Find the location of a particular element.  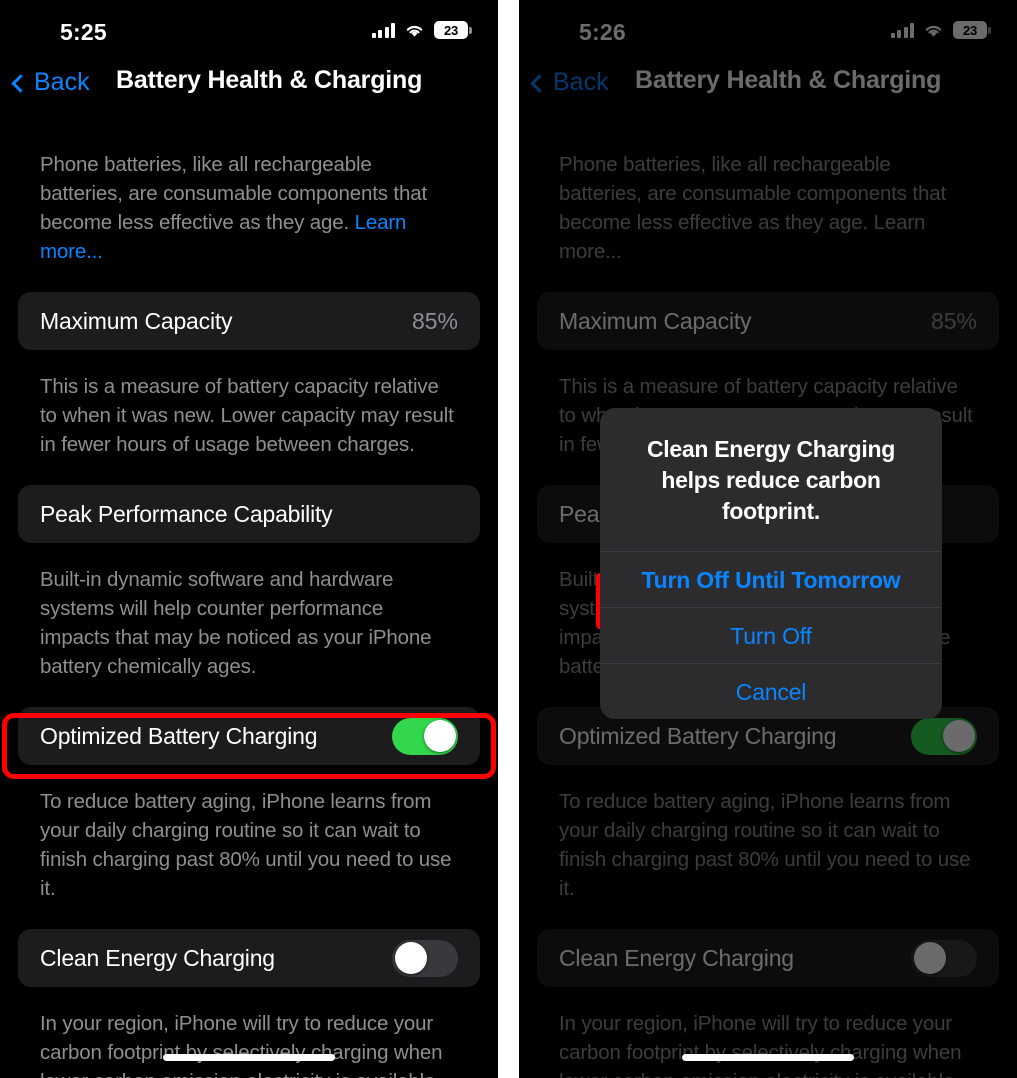

row-optimized-battery-charging: Optimized Battery Charging is located at coordinates (249, 736).